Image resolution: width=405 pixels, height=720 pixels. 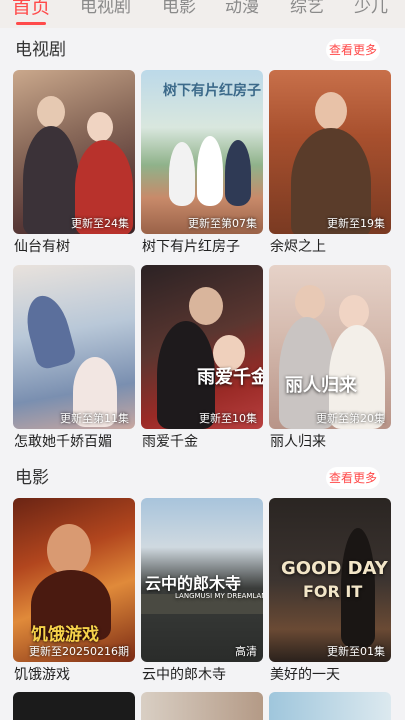 What do you see at coordinates (330, 580) in the screenshot?
I see `poster-movie-3: GOOD DAY FOR IT 更新至01集` at bounding box center [330, 580].